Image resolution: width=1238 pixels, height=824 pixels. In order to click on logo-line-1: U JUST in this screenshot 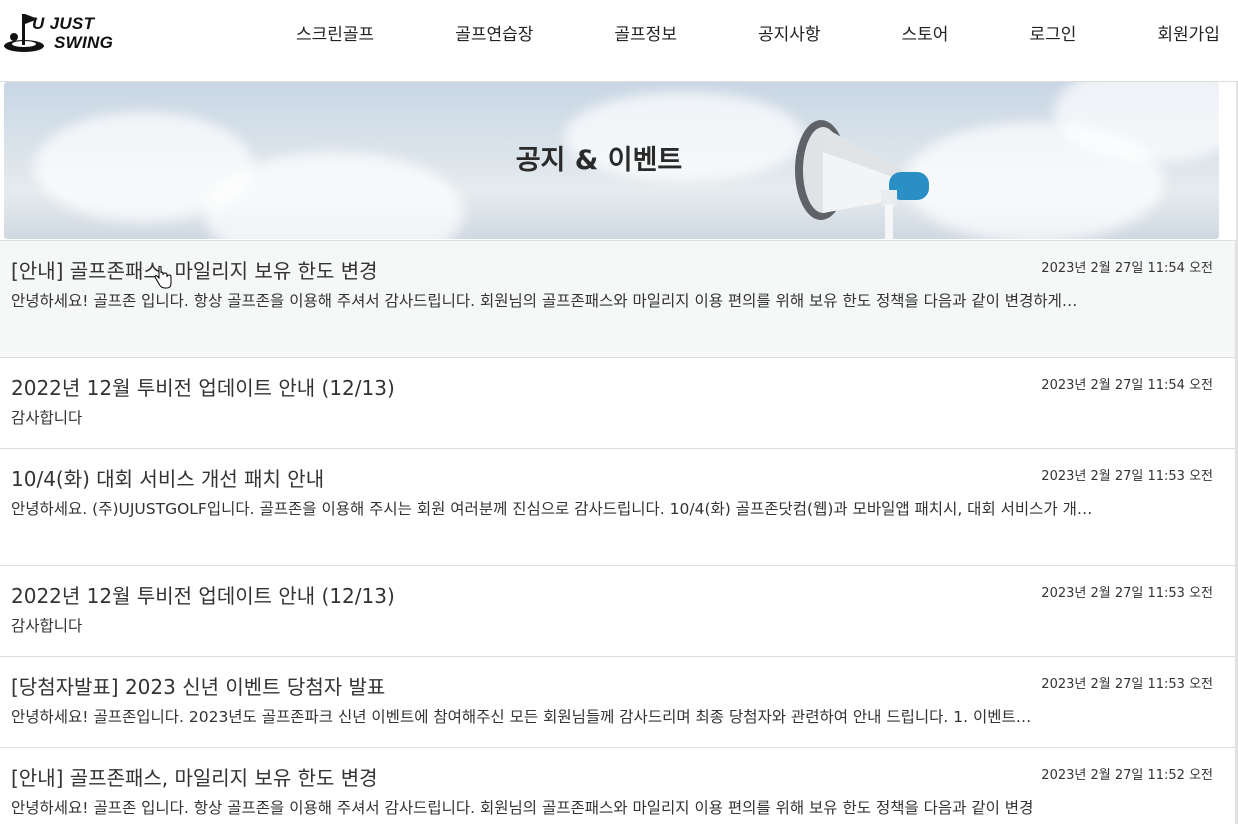, I will do `click(63, 23)`.